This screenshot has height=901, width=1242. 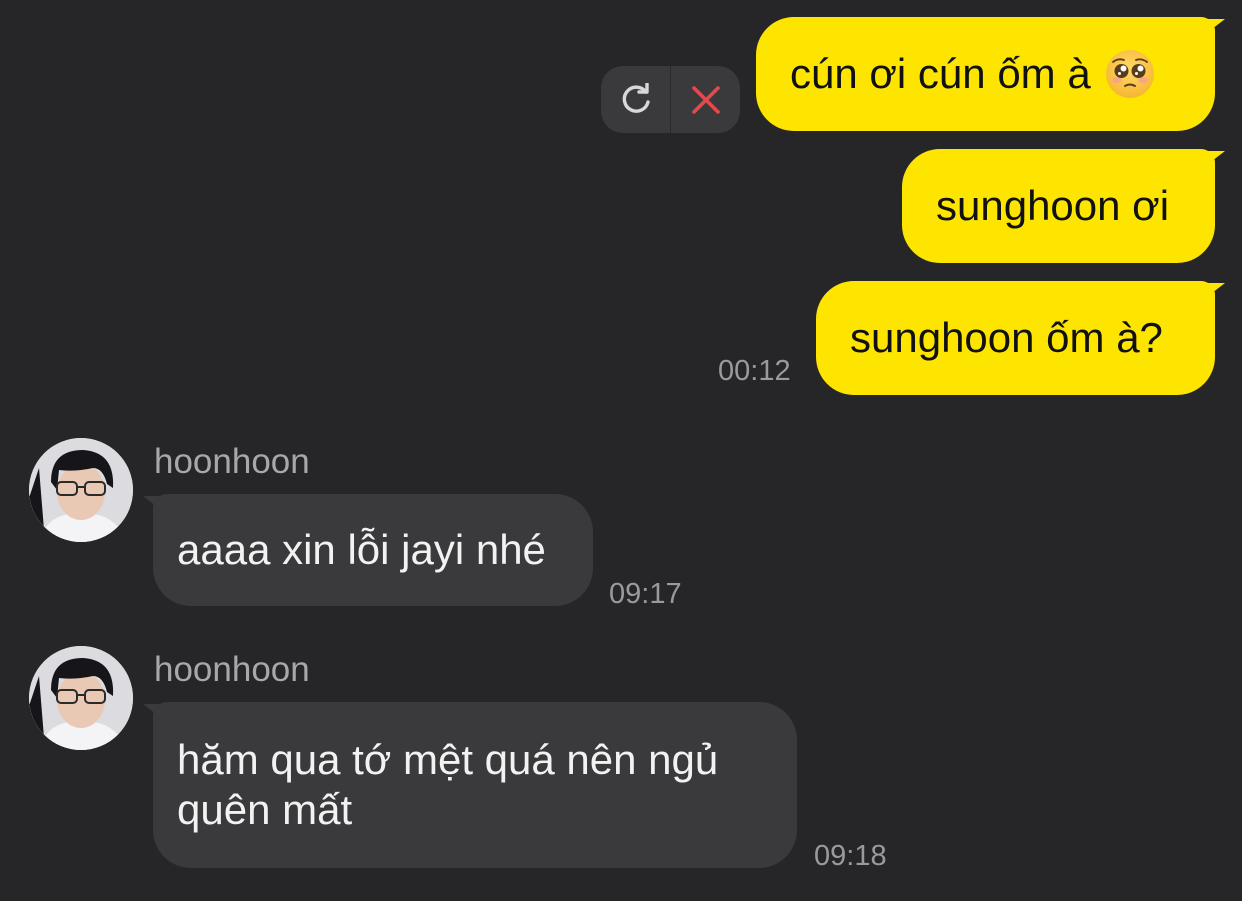 I want to click on outgoing-message-bubble: sunghoon ơi, so click(x=1058, y=206).